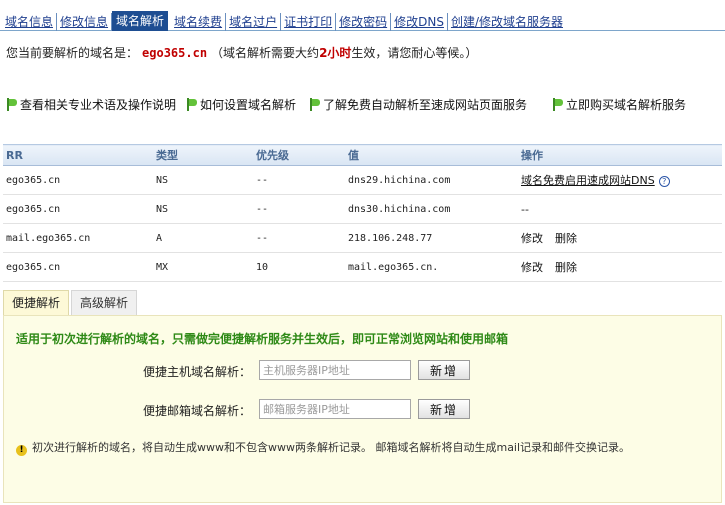 The height and width of the screenshot is (505, 725). I want to click on notice-mid: （域名解析需要大约, so click(265, 53).